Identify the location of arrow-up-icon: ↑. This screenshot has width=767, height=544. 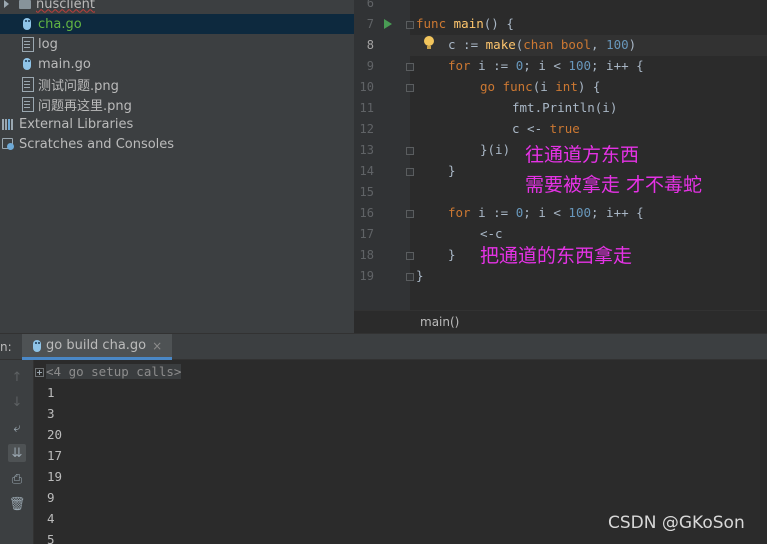
(17, 377).